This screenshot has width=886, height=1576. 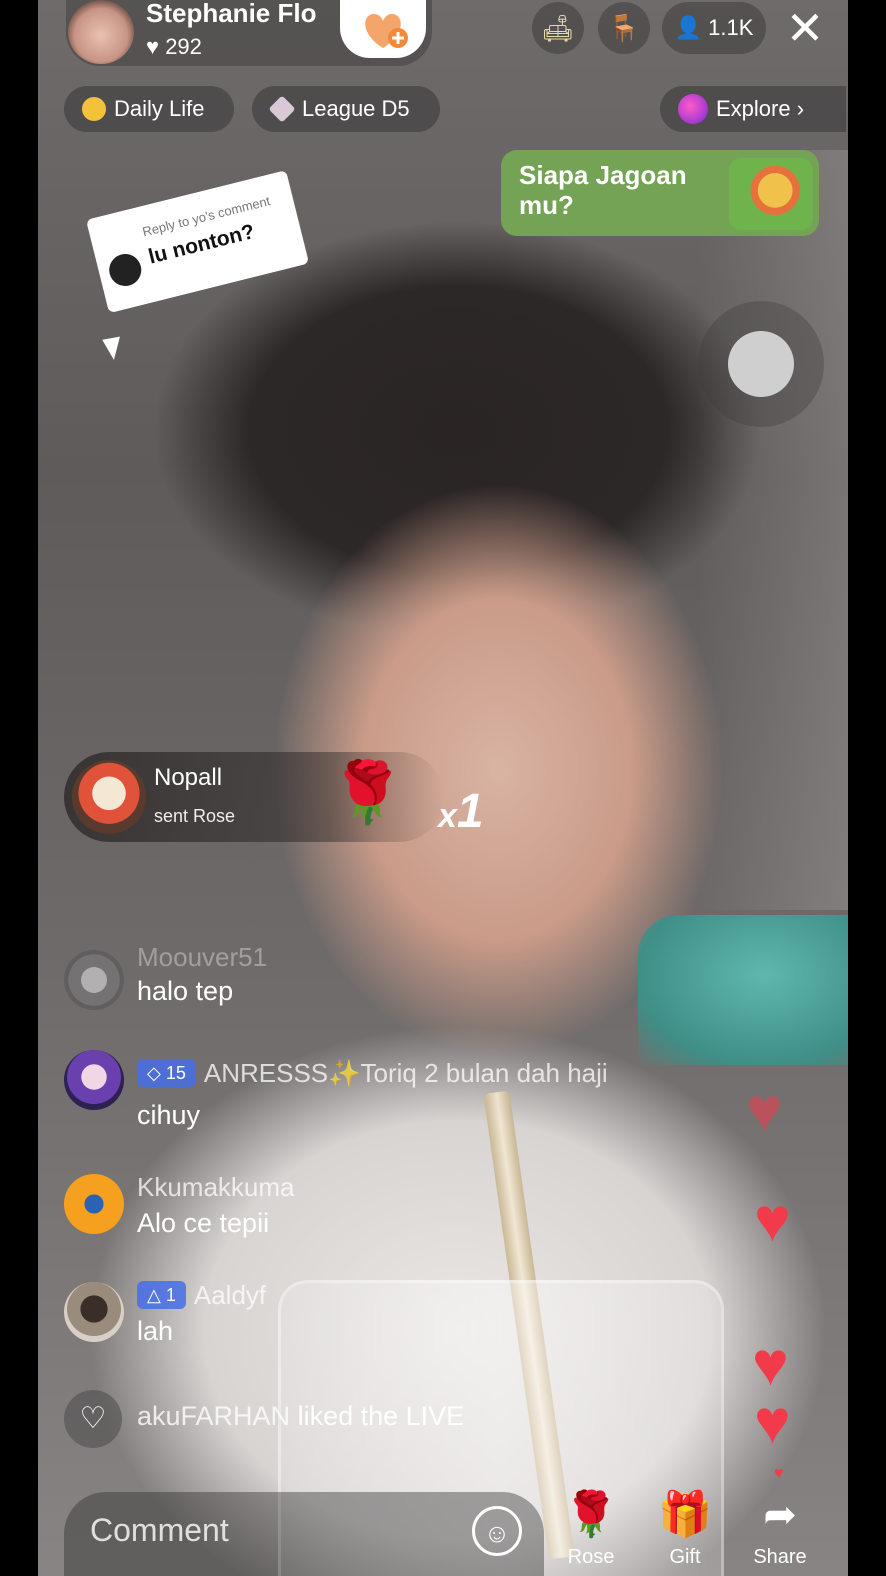 I want to click on host-likes: ♥ 292, so click(x=174, y=47).